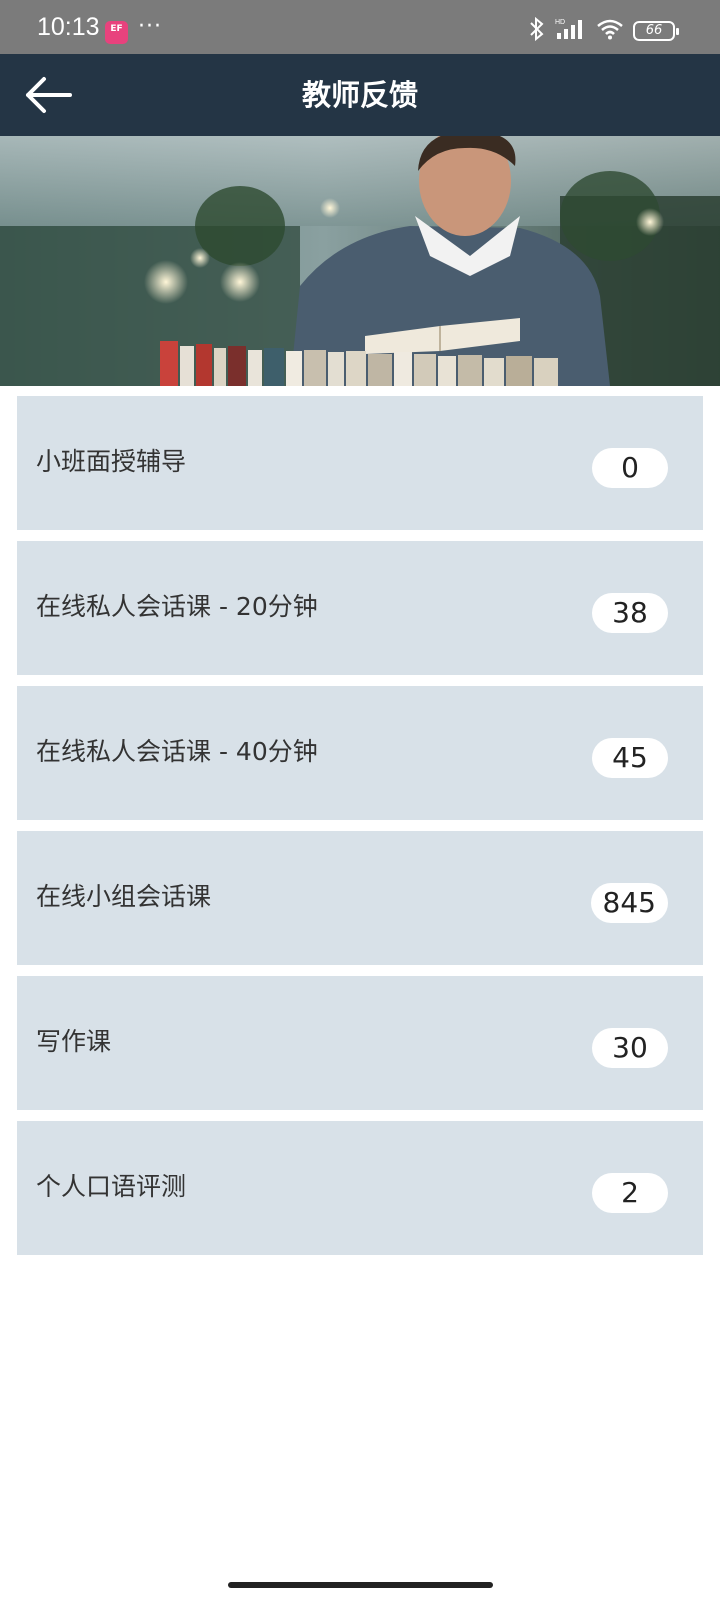  What do you see at coordinates (630, 1048) in the screenshot?
I see `count-badge: 30` at bounding box center [630, 1048].